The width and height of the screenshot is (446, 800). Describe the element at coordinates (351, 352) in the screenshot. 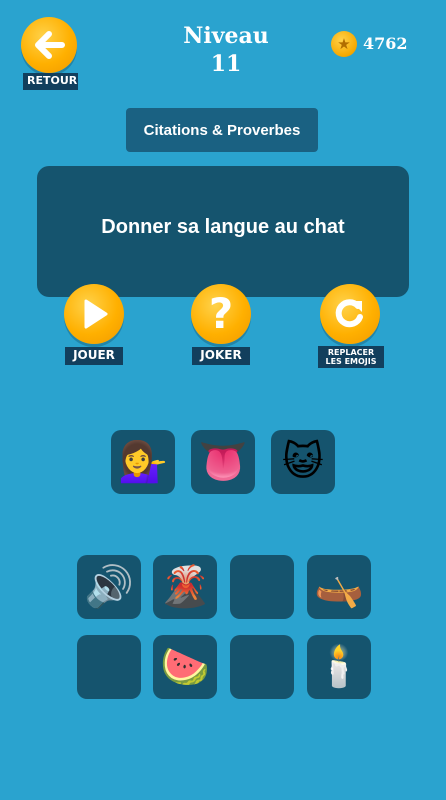

I see `replace-label-line1: REPLACER` at that location.